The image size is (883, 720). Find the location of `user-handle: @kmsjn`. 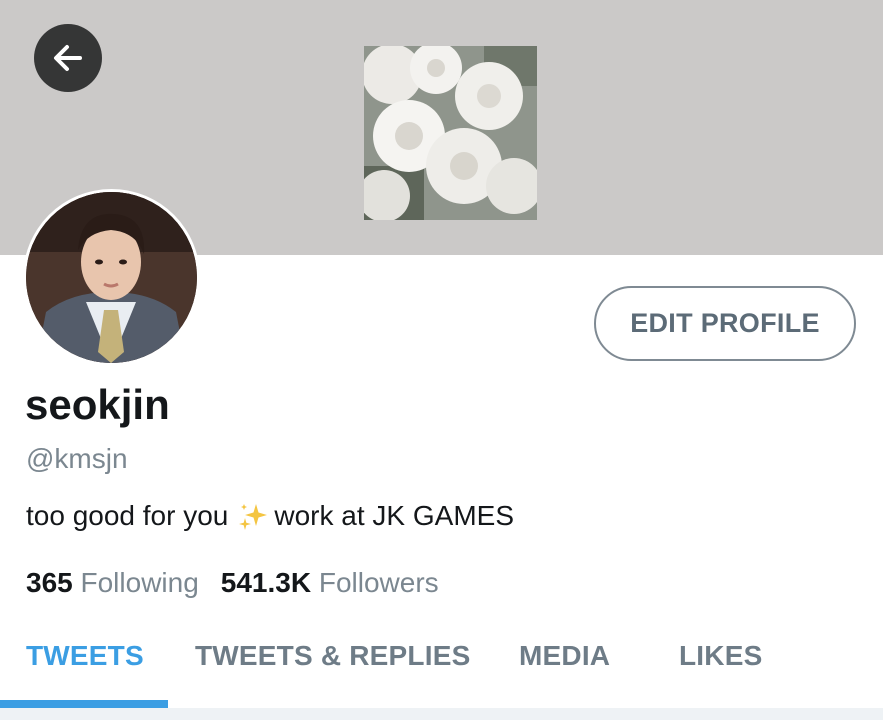

user-handle: @kmsjn is located at coordinates (77, 458).